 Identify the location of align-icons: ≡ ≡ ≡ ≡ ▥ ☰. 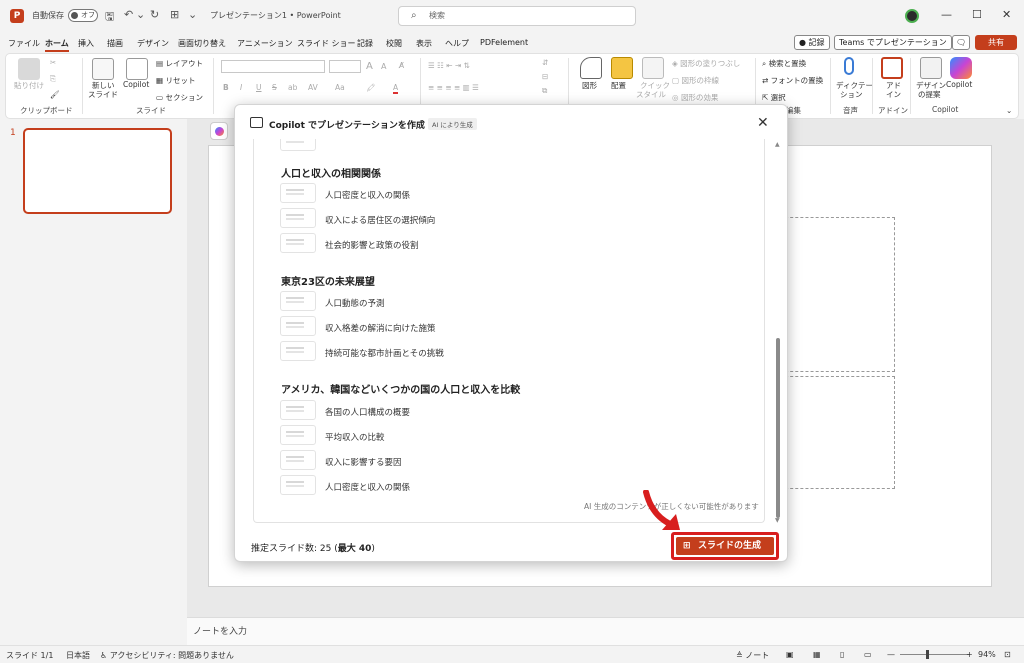
(453, 87).